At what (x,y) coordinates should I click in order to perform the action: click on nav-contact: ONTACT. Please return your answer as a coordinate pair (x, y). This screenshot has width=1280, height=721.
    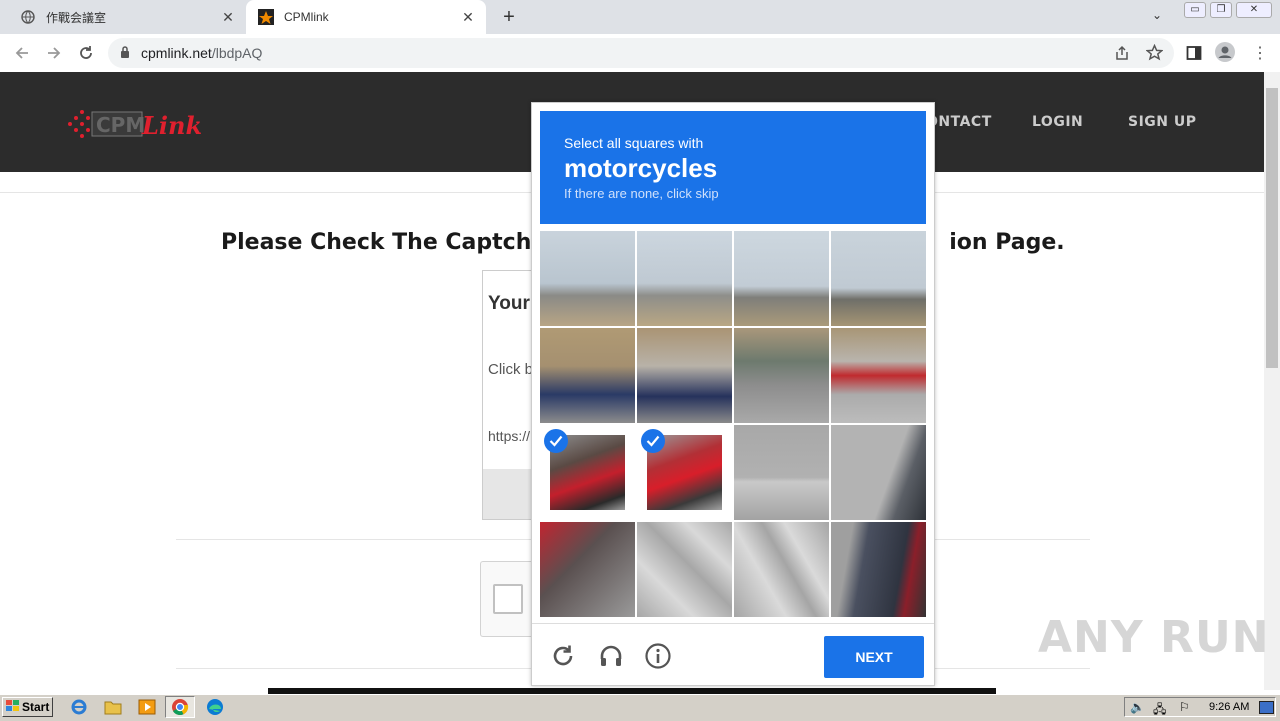
    Looking at the image, I should click on (959, 122).